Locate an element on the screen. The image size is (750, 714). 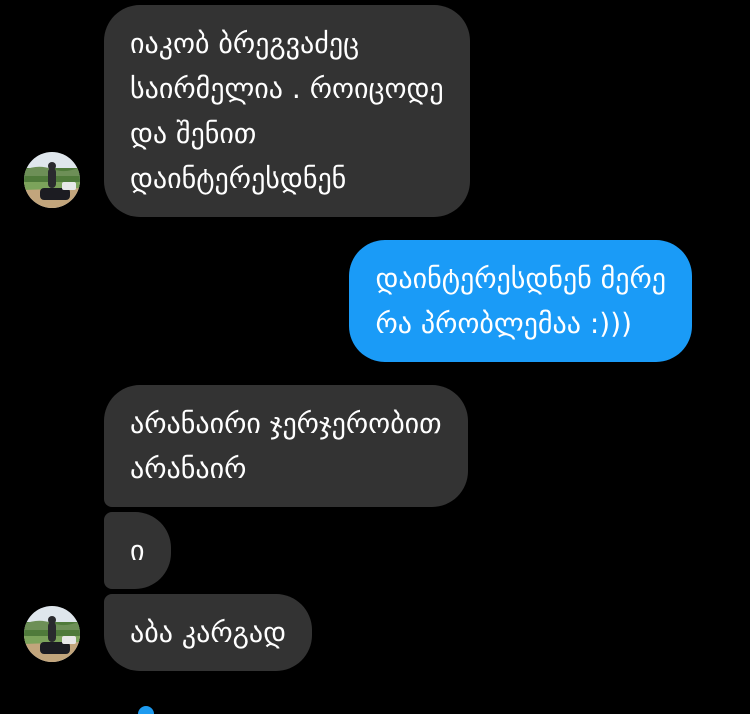
message-text: იაკობ ბრეგვაძეც საირმელია . როიცოდე და შენით დაინტერესდნენ is located at coordinates (287, 111).